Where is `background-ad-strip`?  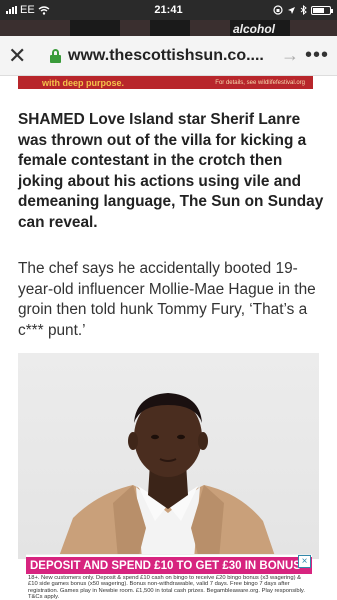
background-ad-strip is located at coordinates (168, 28).